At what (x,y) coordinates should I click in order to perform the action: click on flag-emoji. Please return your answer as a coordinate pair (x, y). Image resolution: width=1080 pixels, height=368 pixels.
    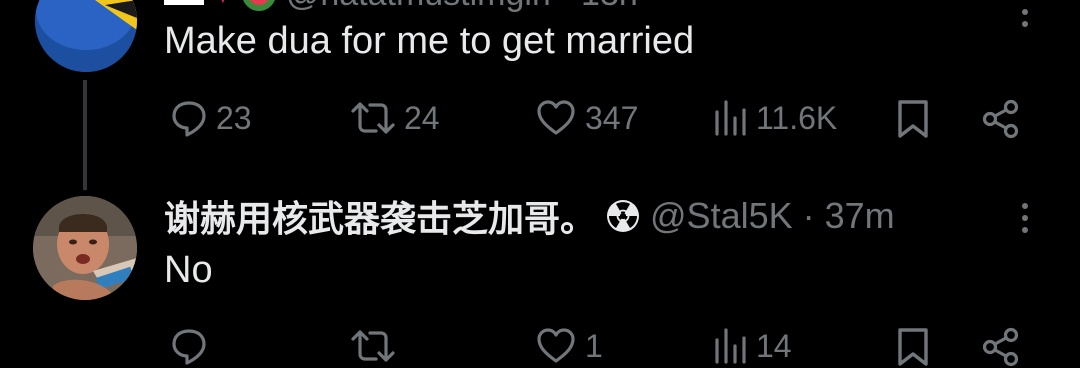
    Looking at the image, I should click on (184, 2).